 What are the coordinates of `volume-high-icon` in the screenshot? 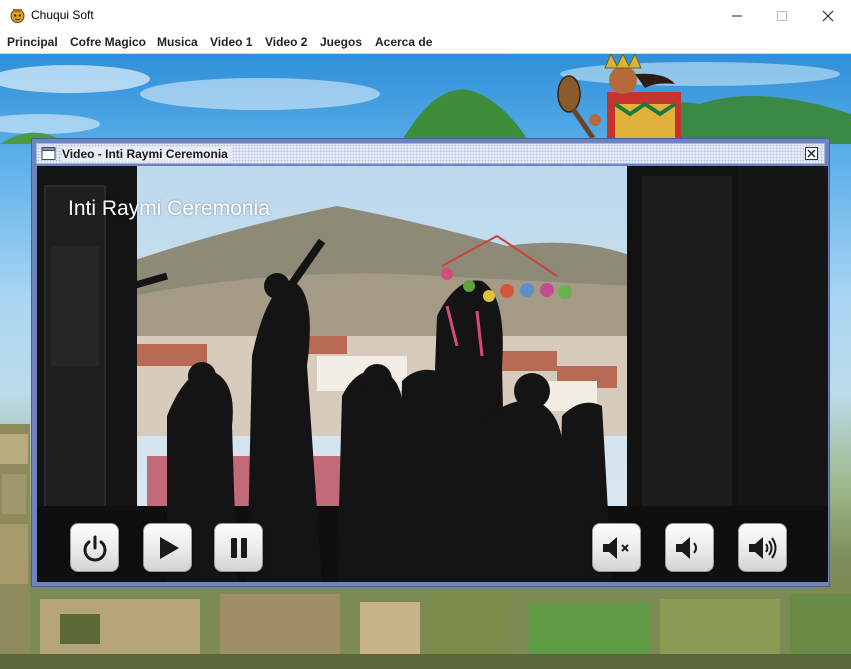 It's located at (762, 547).